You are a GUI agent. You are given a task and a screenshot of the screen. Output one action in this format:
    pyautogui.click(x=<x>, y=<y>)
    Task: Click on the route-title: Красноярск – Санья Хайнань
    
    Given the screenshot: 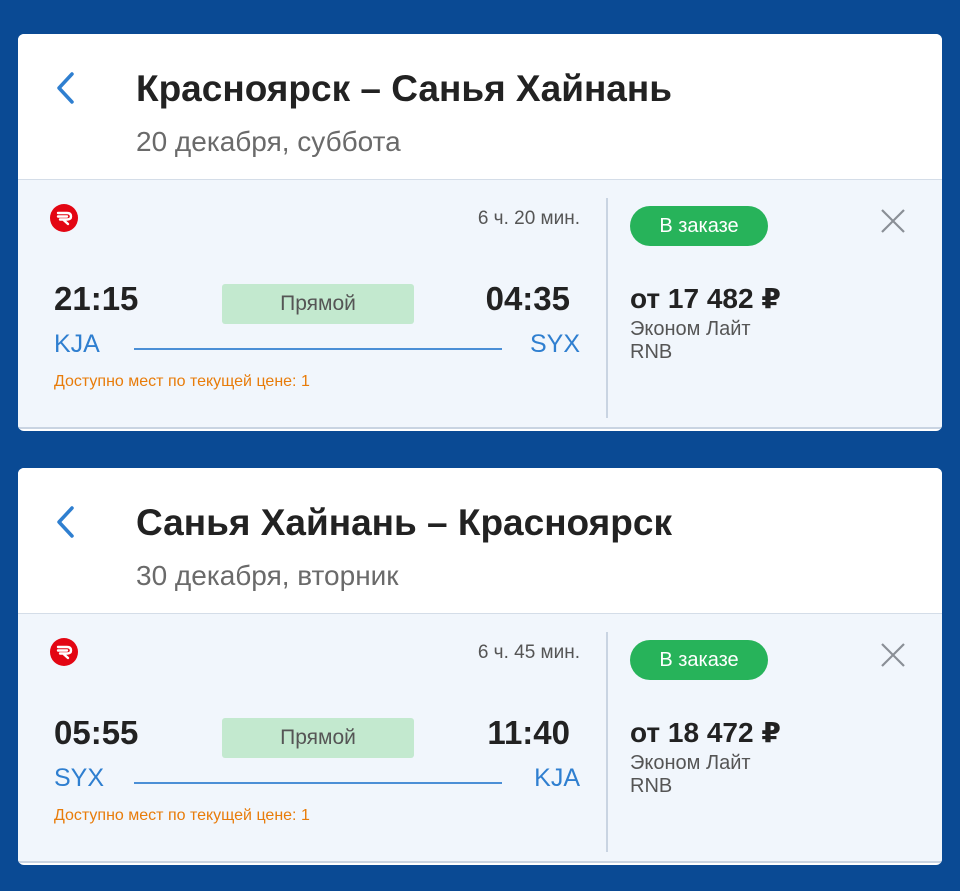 What is the action you would take?
    pyautogui.click(x=404, y=88)
    